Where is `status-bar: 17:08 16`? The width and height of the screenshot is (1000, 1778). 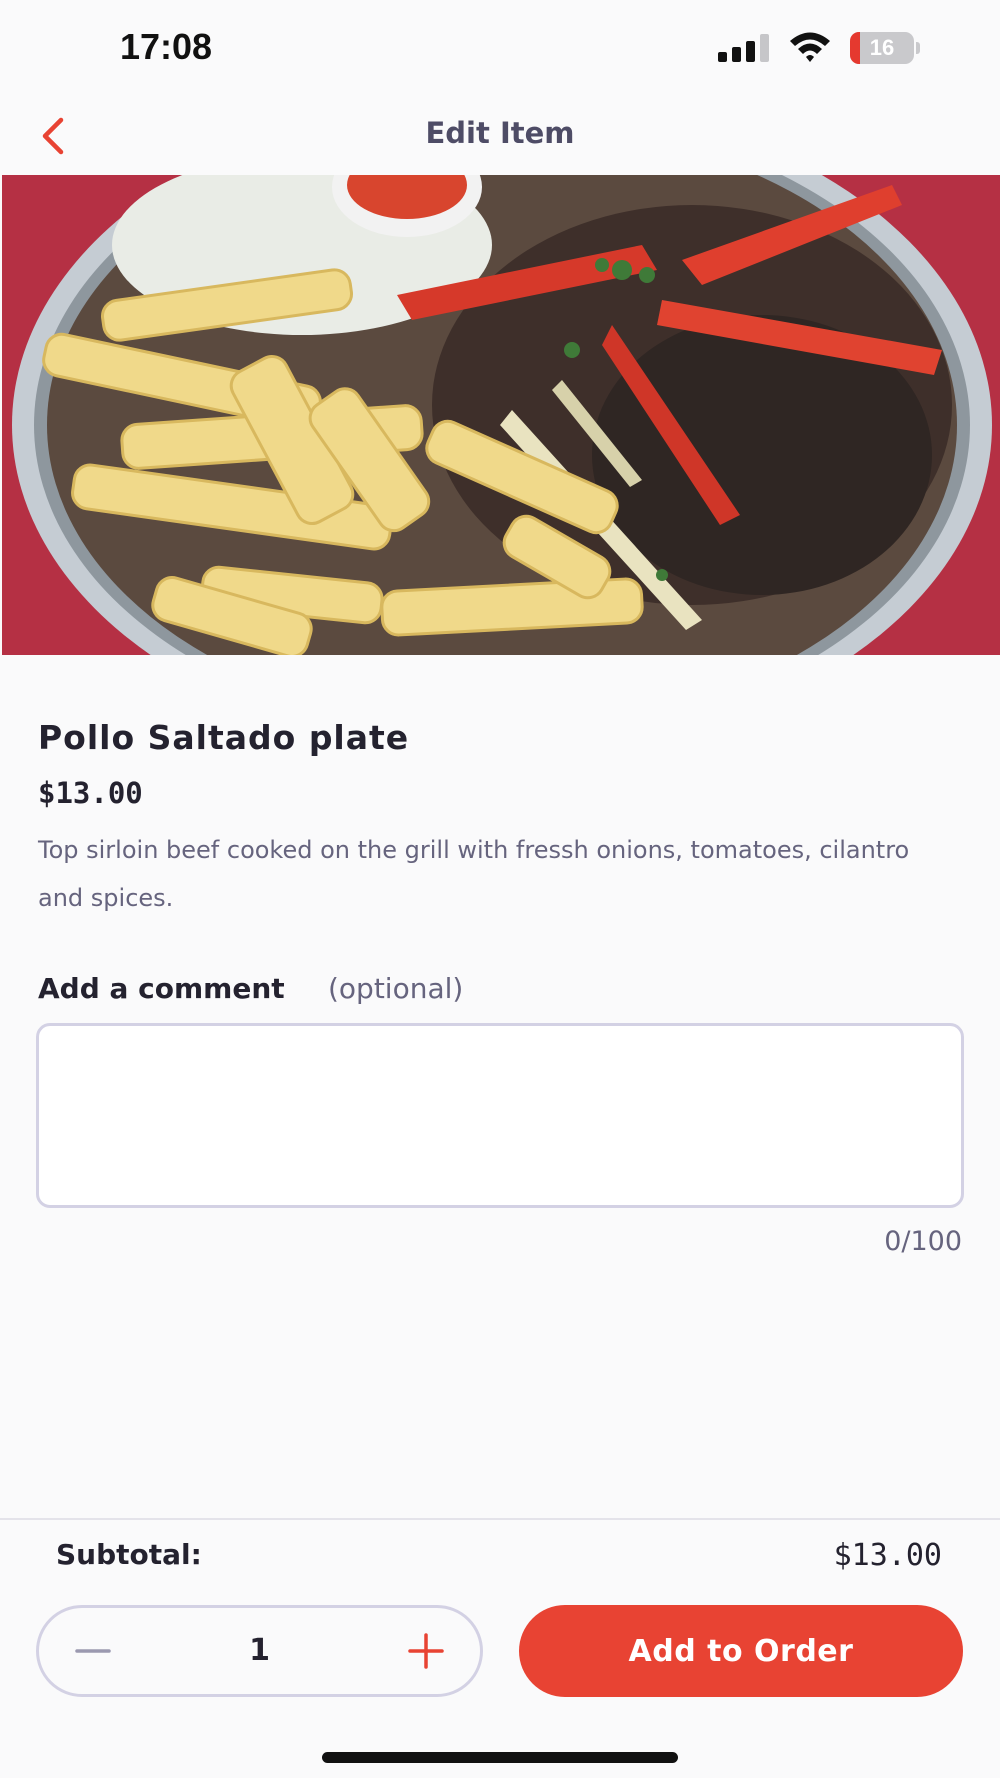 status-bar: 17:08 16 is located at coordinates (500, 48).